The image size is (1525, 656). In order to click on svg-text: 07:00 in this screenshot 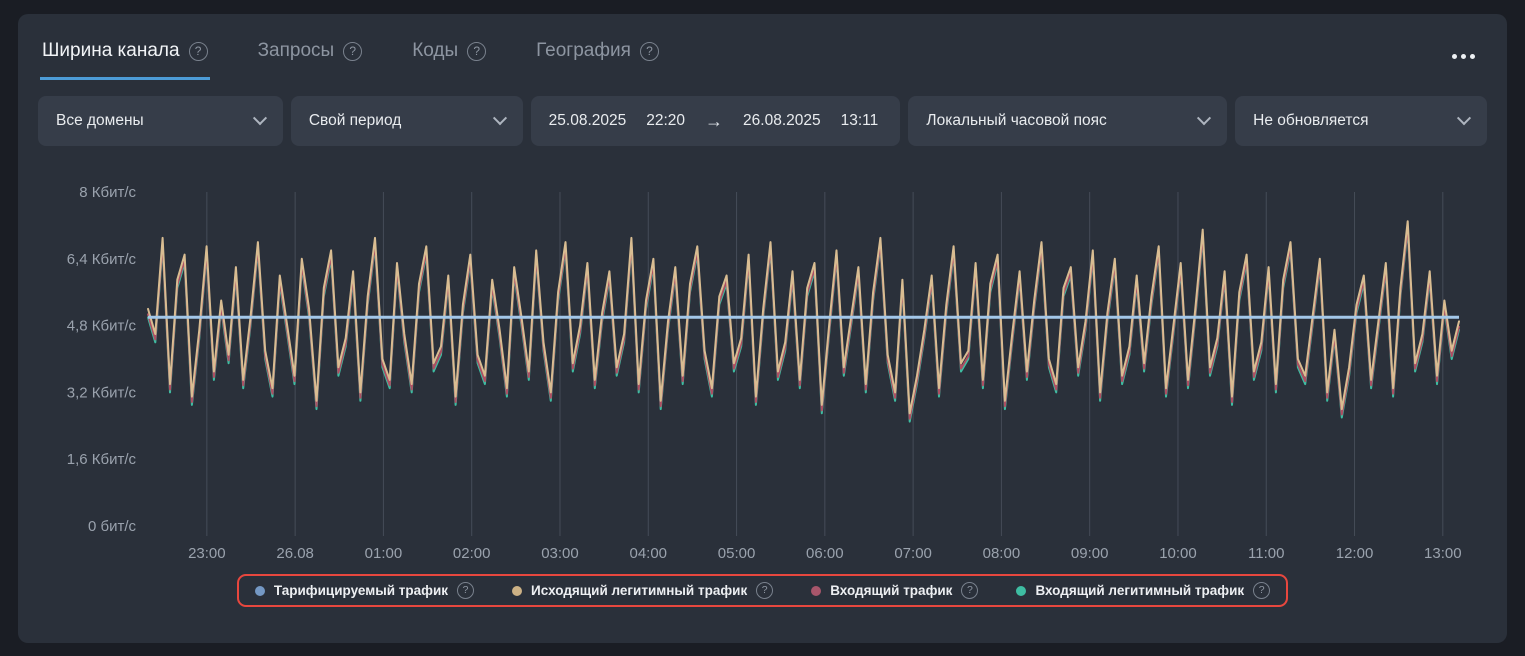, I will do `click(913, 553)`.